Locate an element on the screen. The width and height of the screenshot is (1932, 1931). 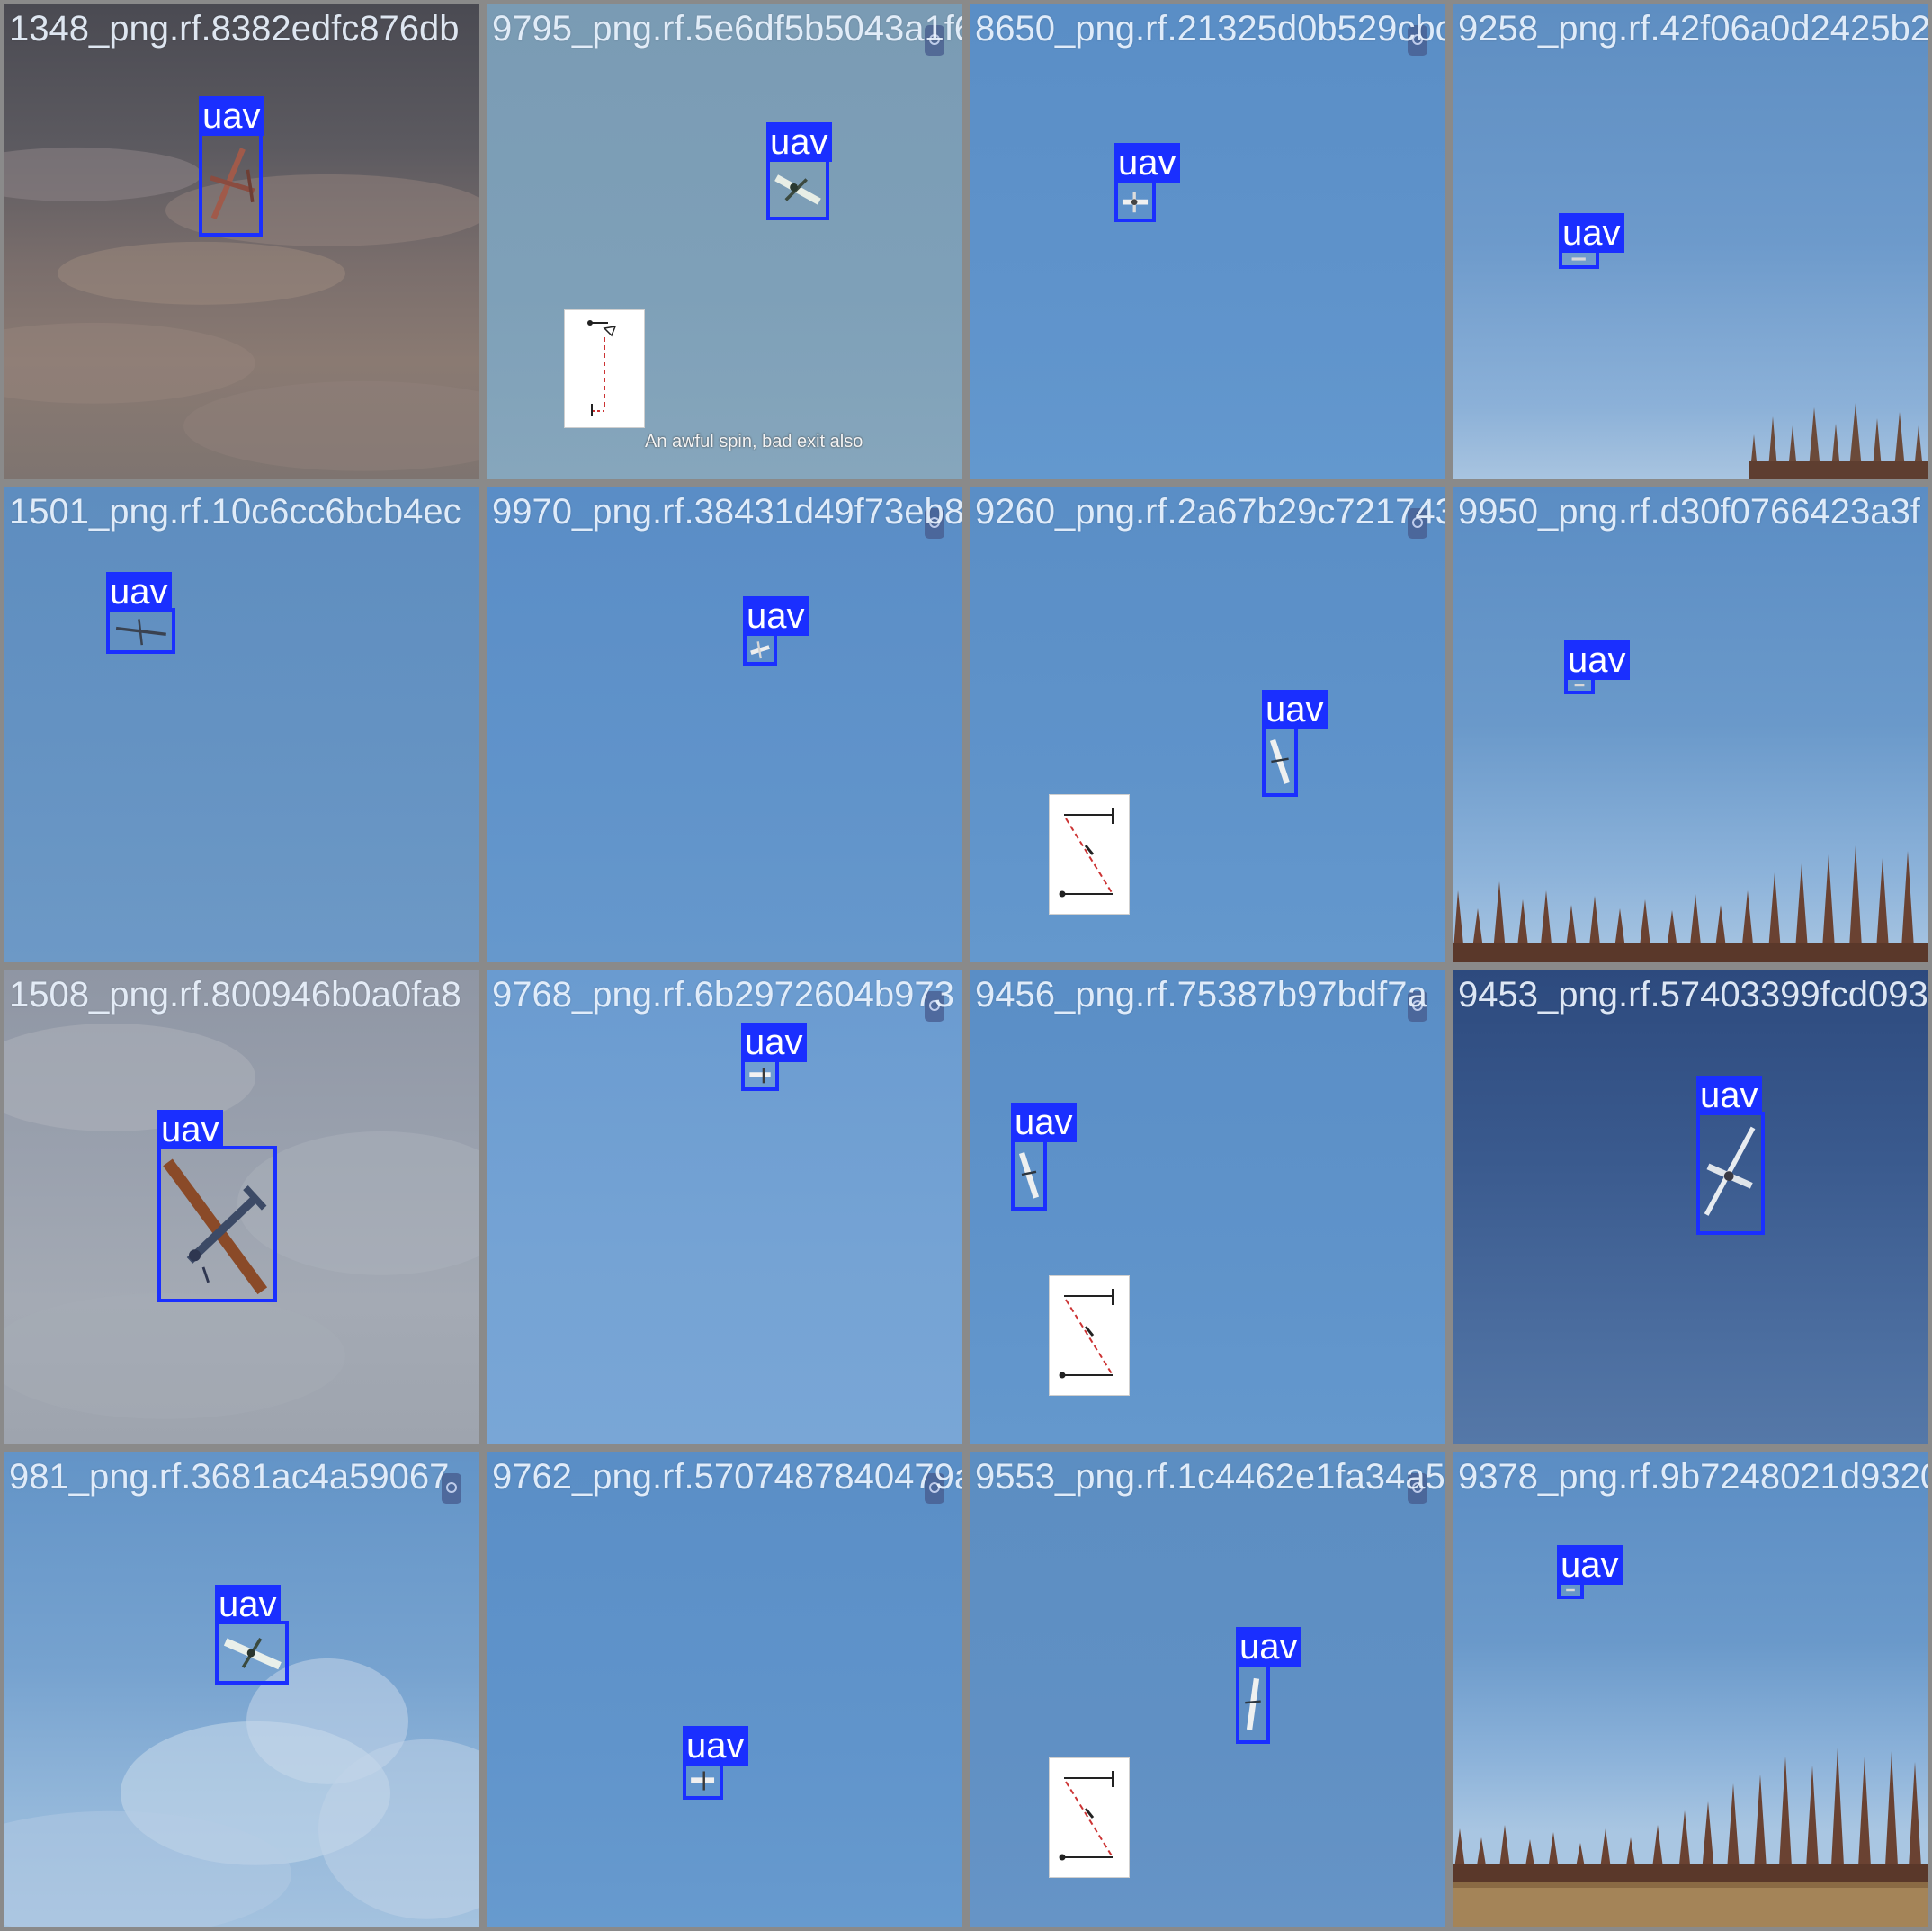
tile-13: 981_png.rf.3681ac4a59067 uav is located at coordinates (241, 1689).